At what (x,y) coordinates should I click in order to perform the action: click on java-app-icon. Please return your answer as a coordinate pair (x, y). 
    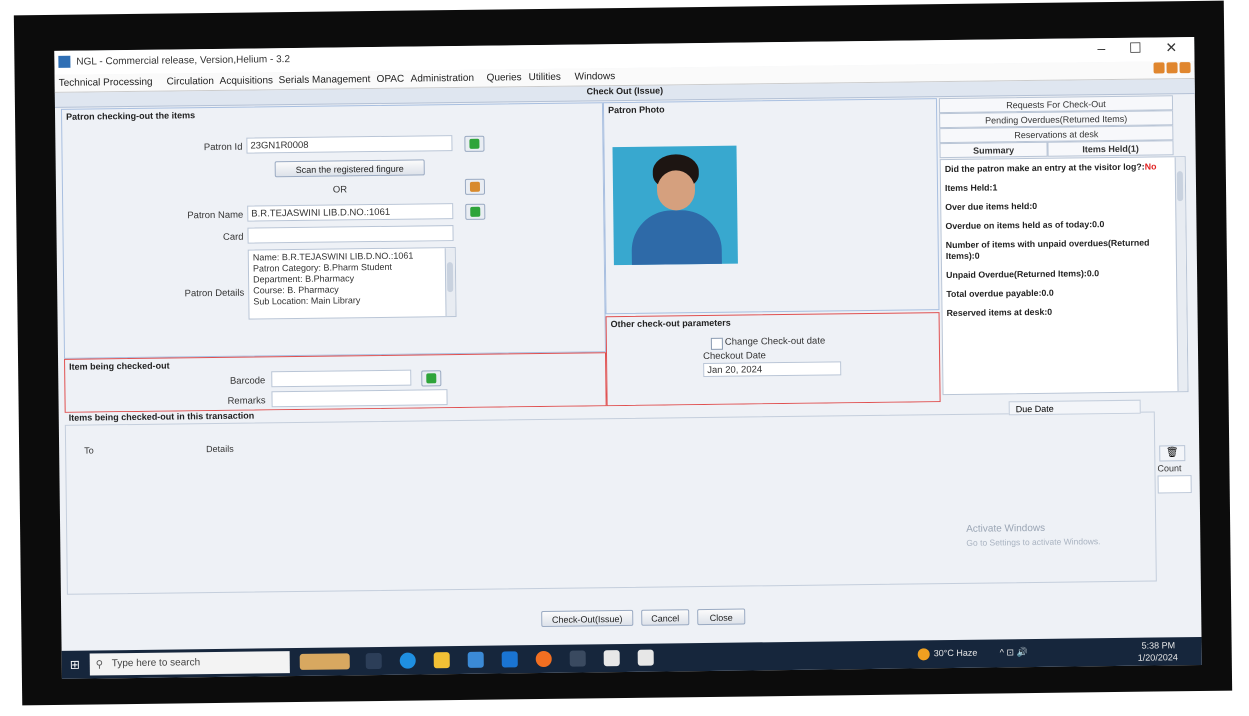
    Looking at the image, I should click on (611, 658).